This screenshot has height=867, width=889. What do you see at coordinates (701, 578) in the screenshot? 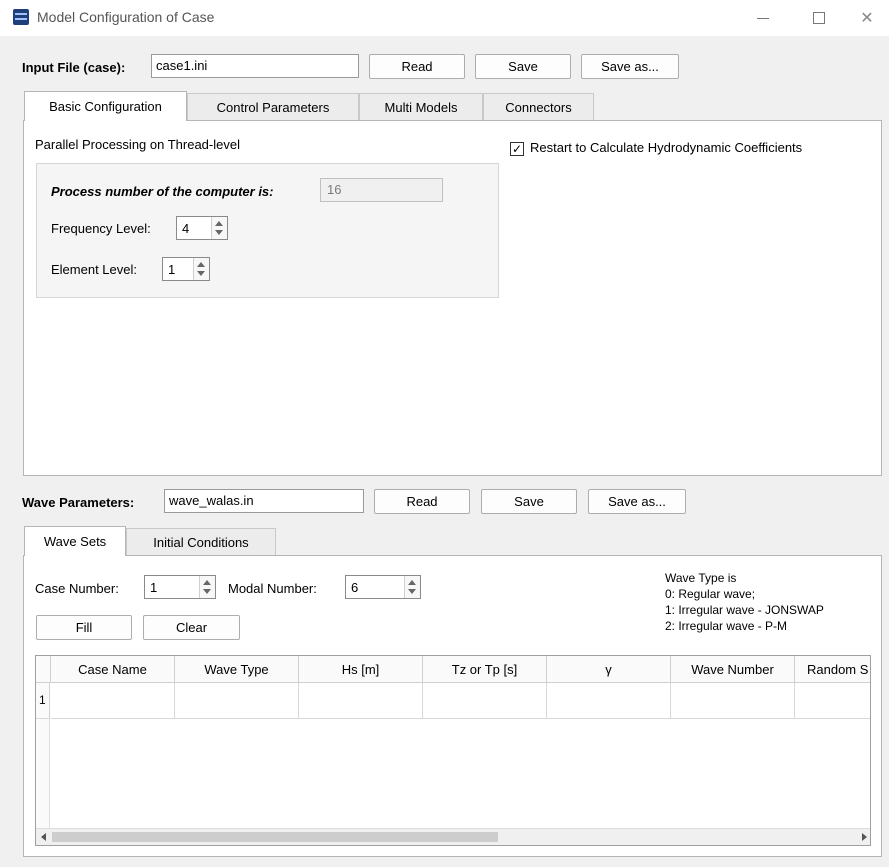
I see `wave-type-legend-line: Wave Type is` at bounding box center [701, 578].